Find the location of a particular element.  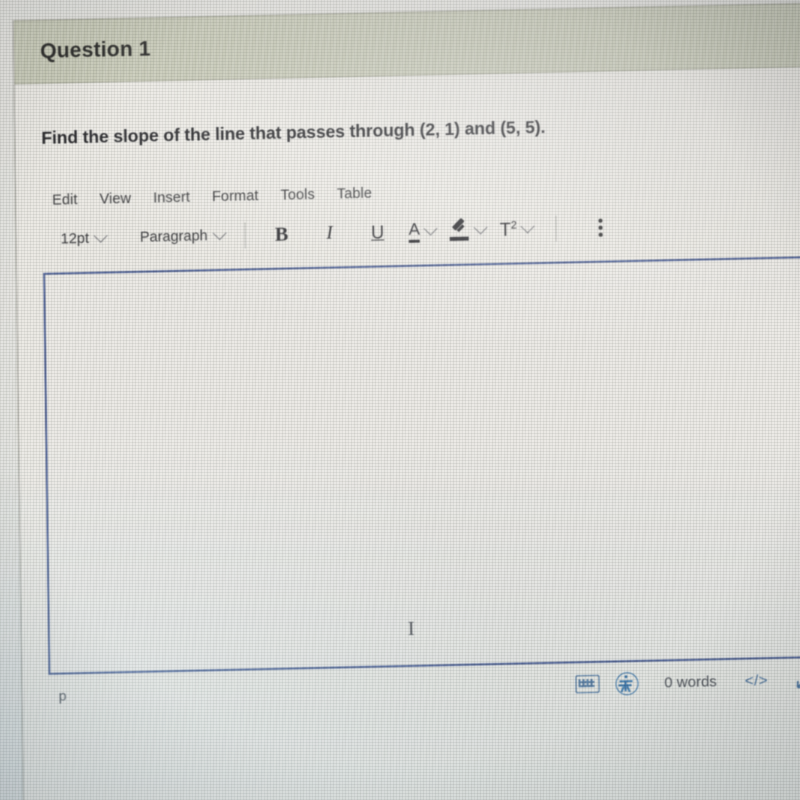

superscript-control: T2 is located at coordinates (518, 230).